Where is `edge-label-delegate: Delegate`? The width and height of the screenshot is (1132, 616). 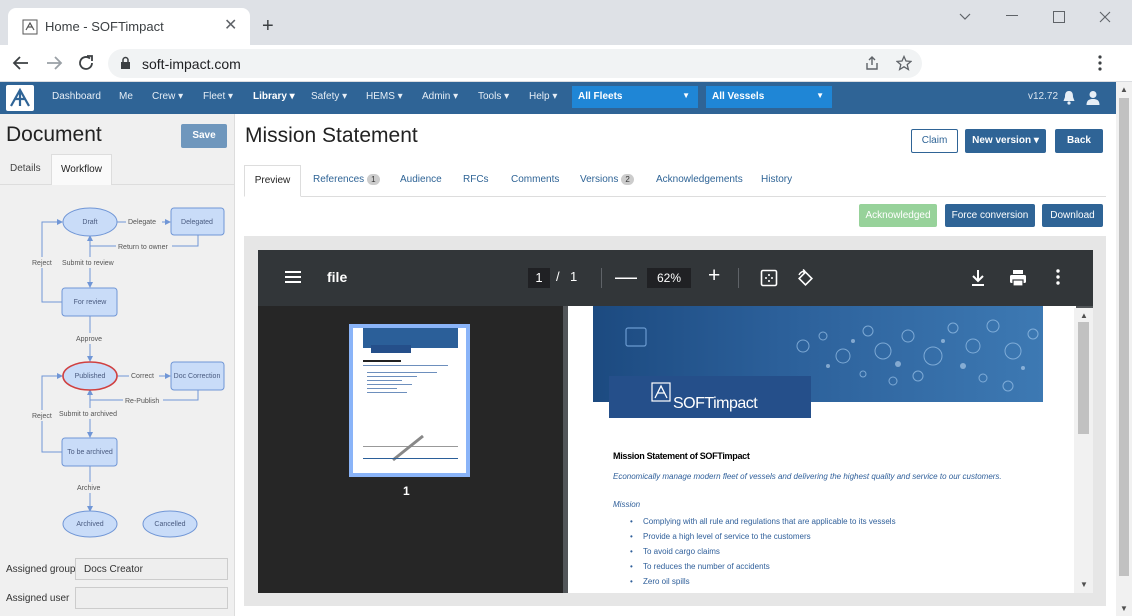
edge-label-delegate: Delegate is located at coordinates (142, 222).